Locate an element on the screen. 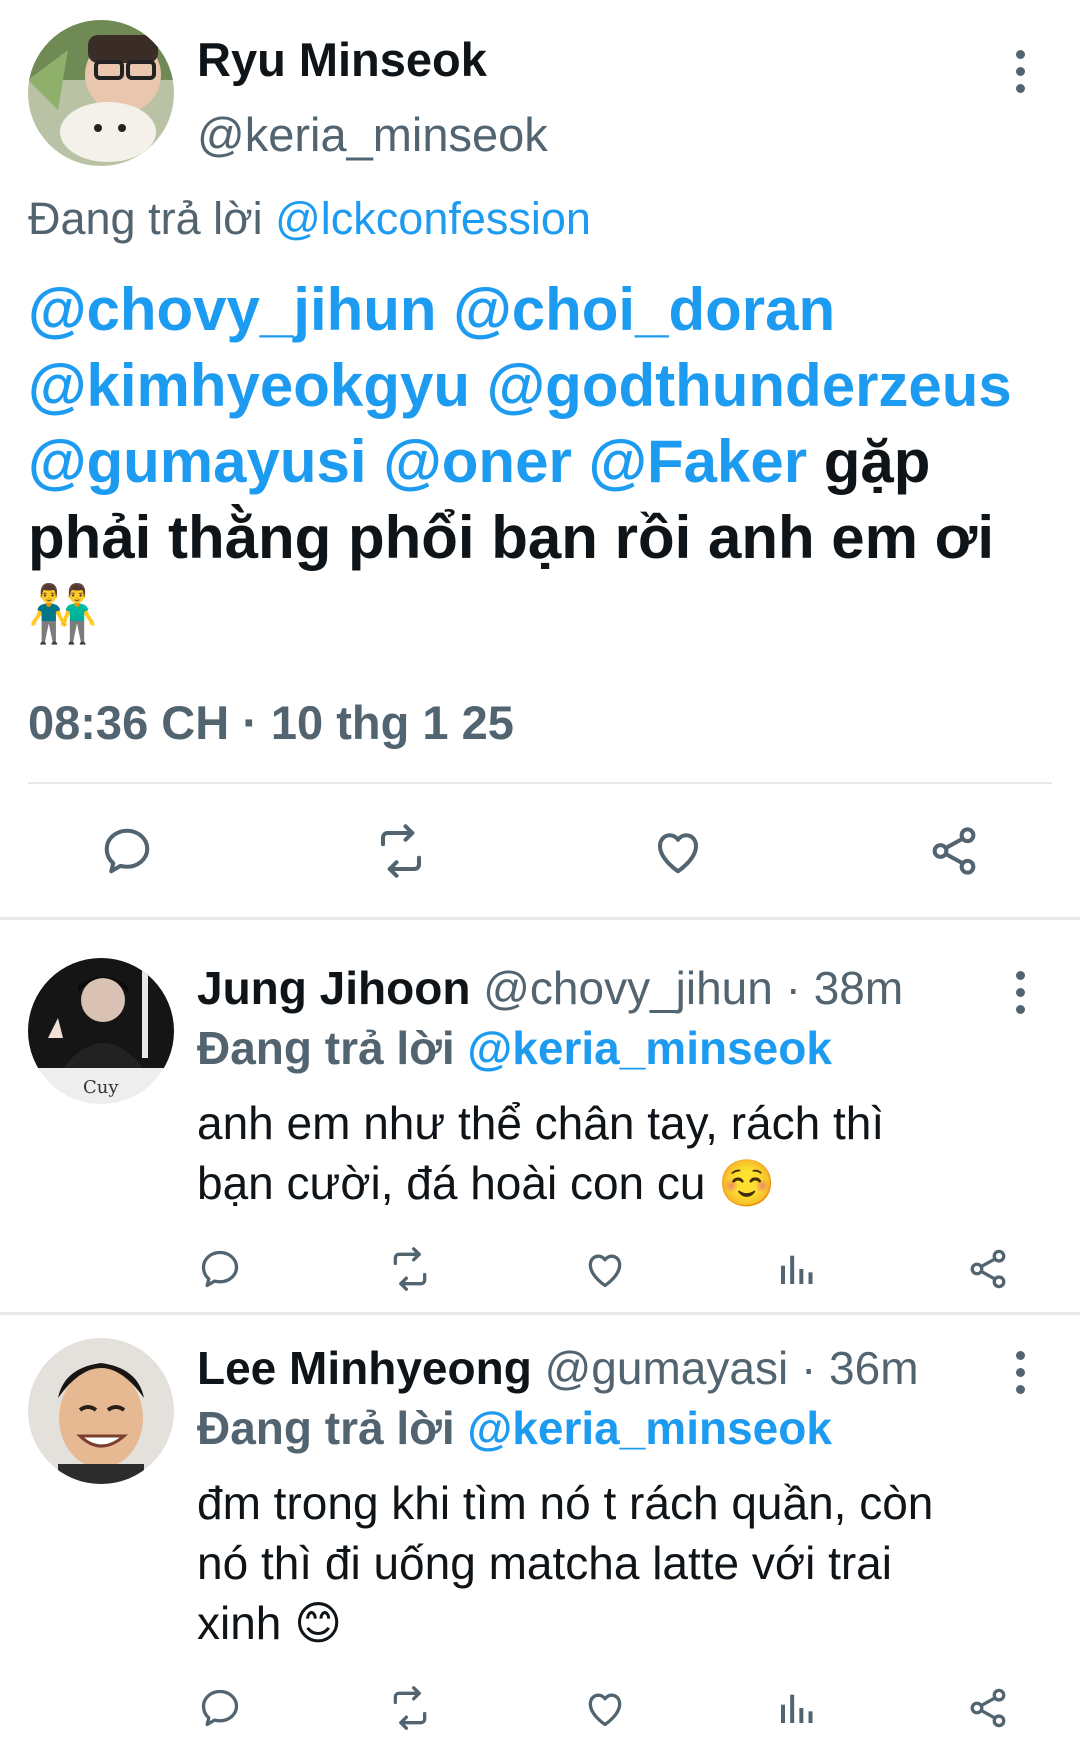  avatar: Cuy is located at coordinates (101, 1031).